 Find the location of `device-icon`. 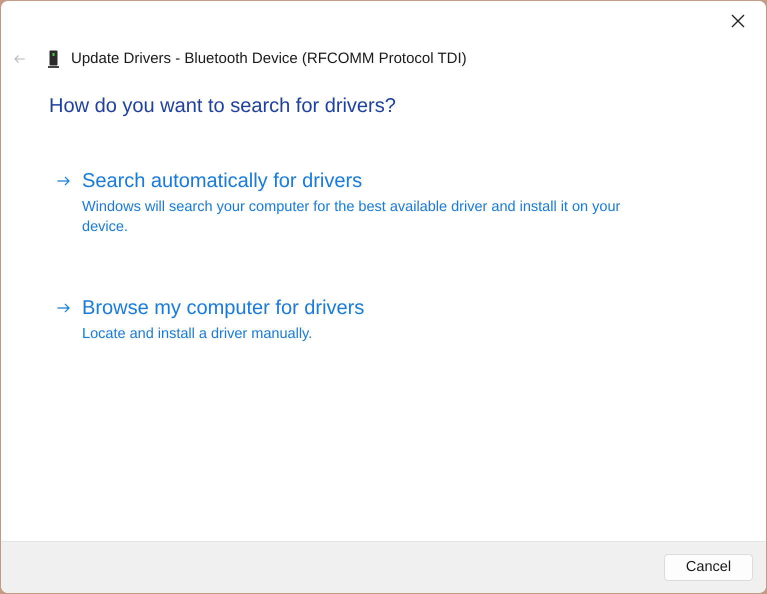

device-icon is located at coordinates (53, 59).